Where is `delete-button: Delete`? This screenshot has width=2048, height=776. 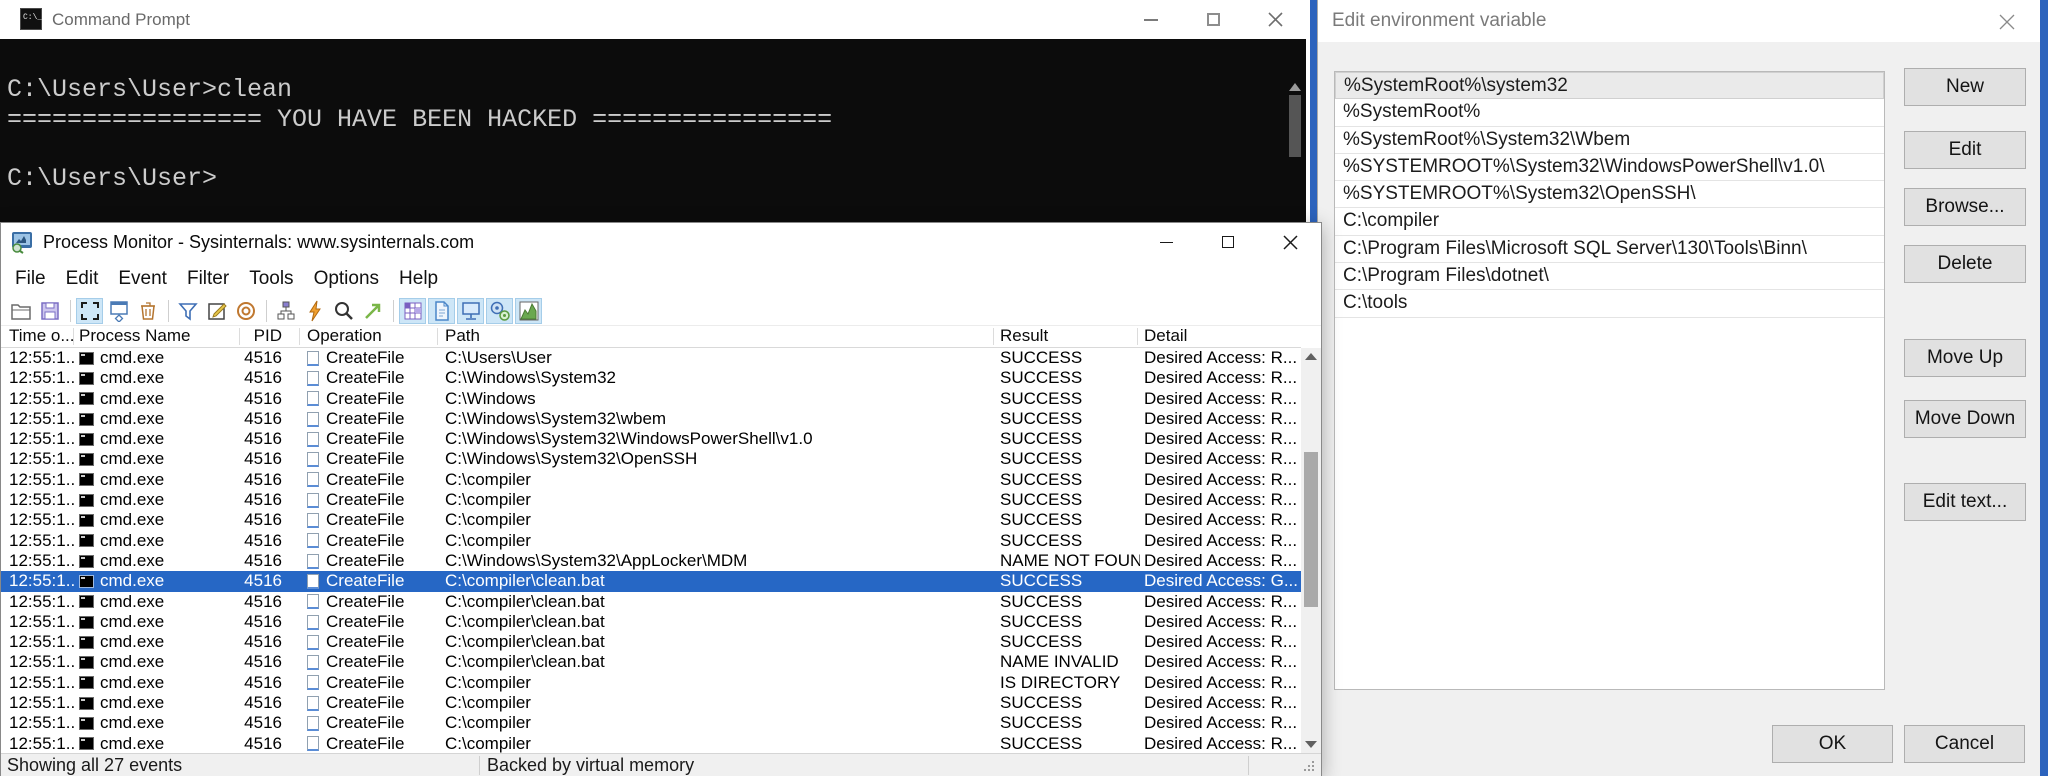 delete-button: Delete is located at coordinates (1965, 264).